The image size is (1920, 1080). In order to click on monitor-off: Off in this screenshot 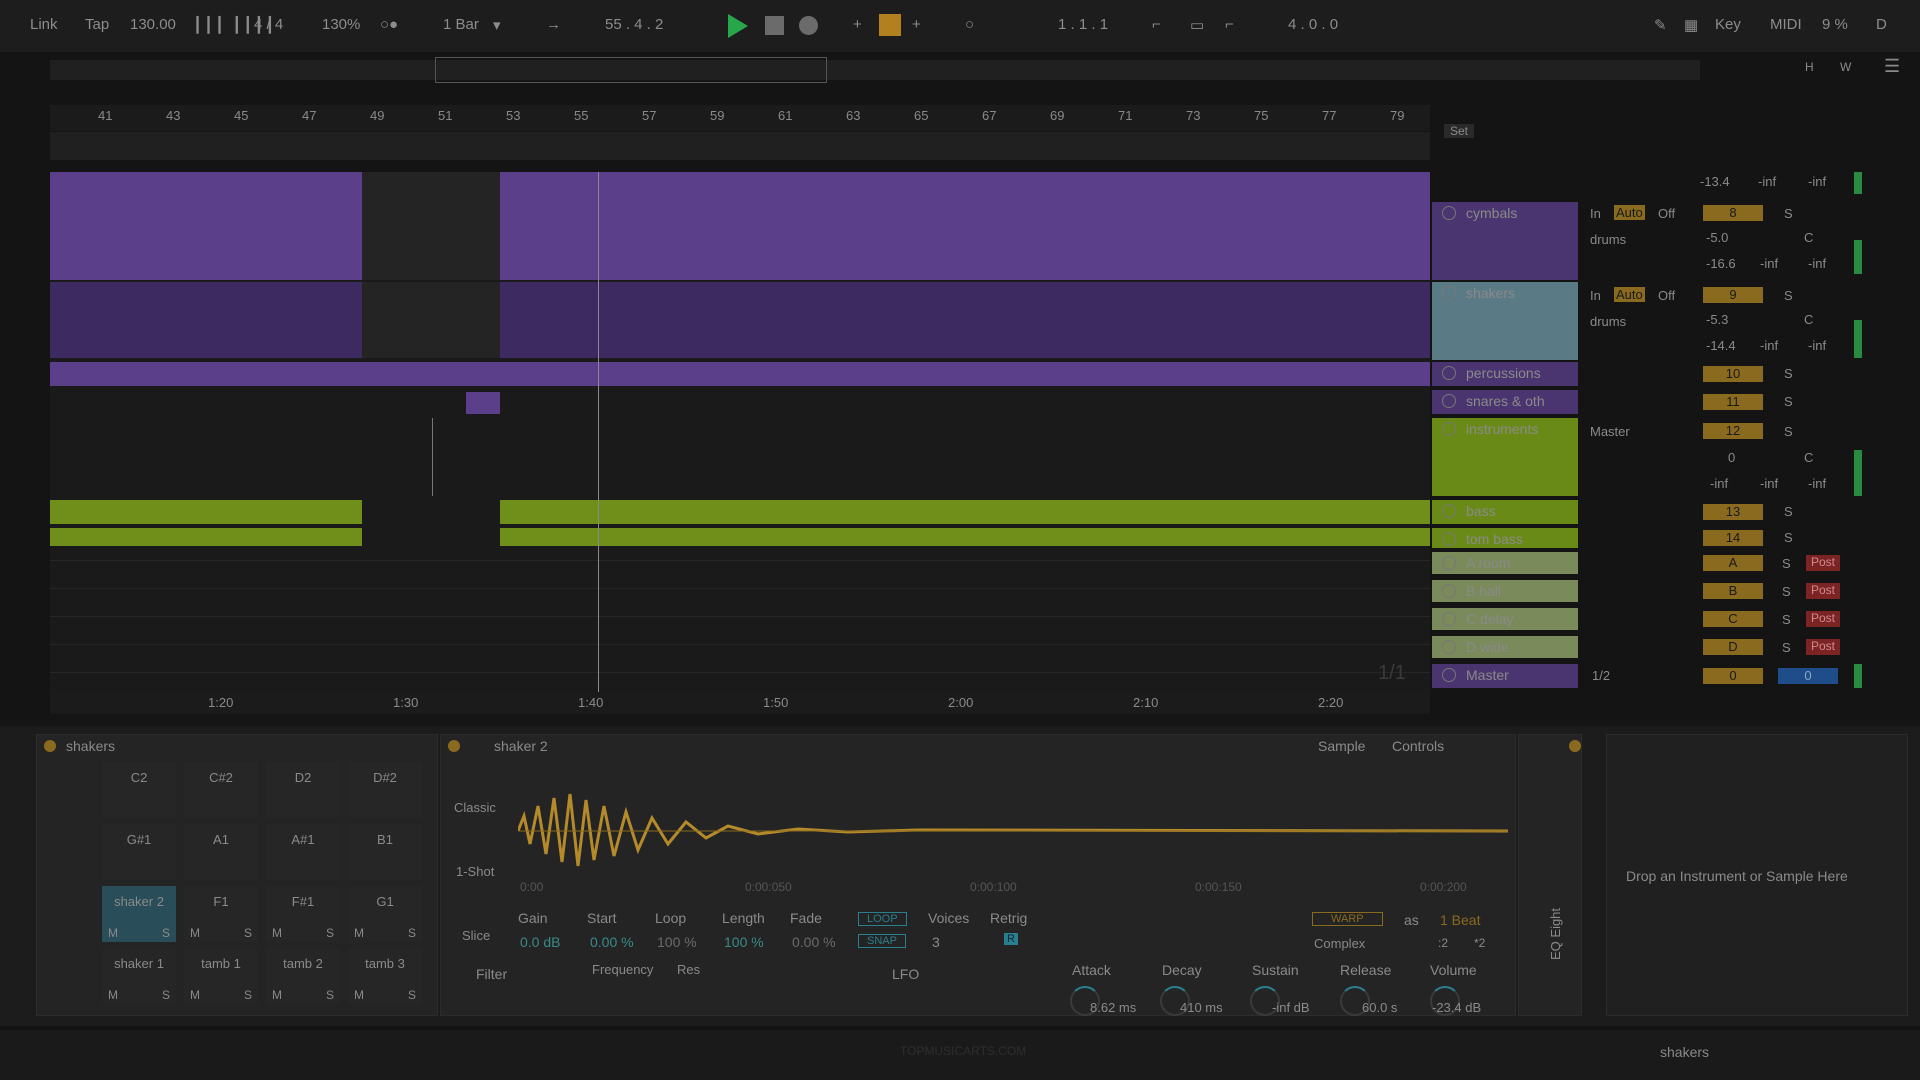, I will do `click(1666, 295)`.